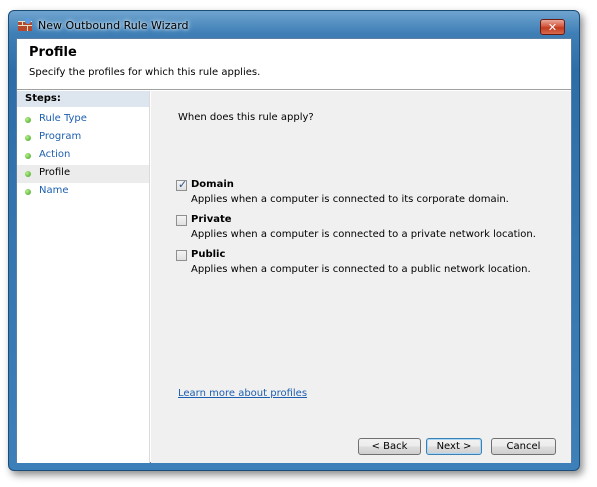 The height and width of the screenshot is (487, 597). What do you see at coordinates (53, 52) in the screenshot?
I see `page-title: Profile` at bounding box center [53, 52].